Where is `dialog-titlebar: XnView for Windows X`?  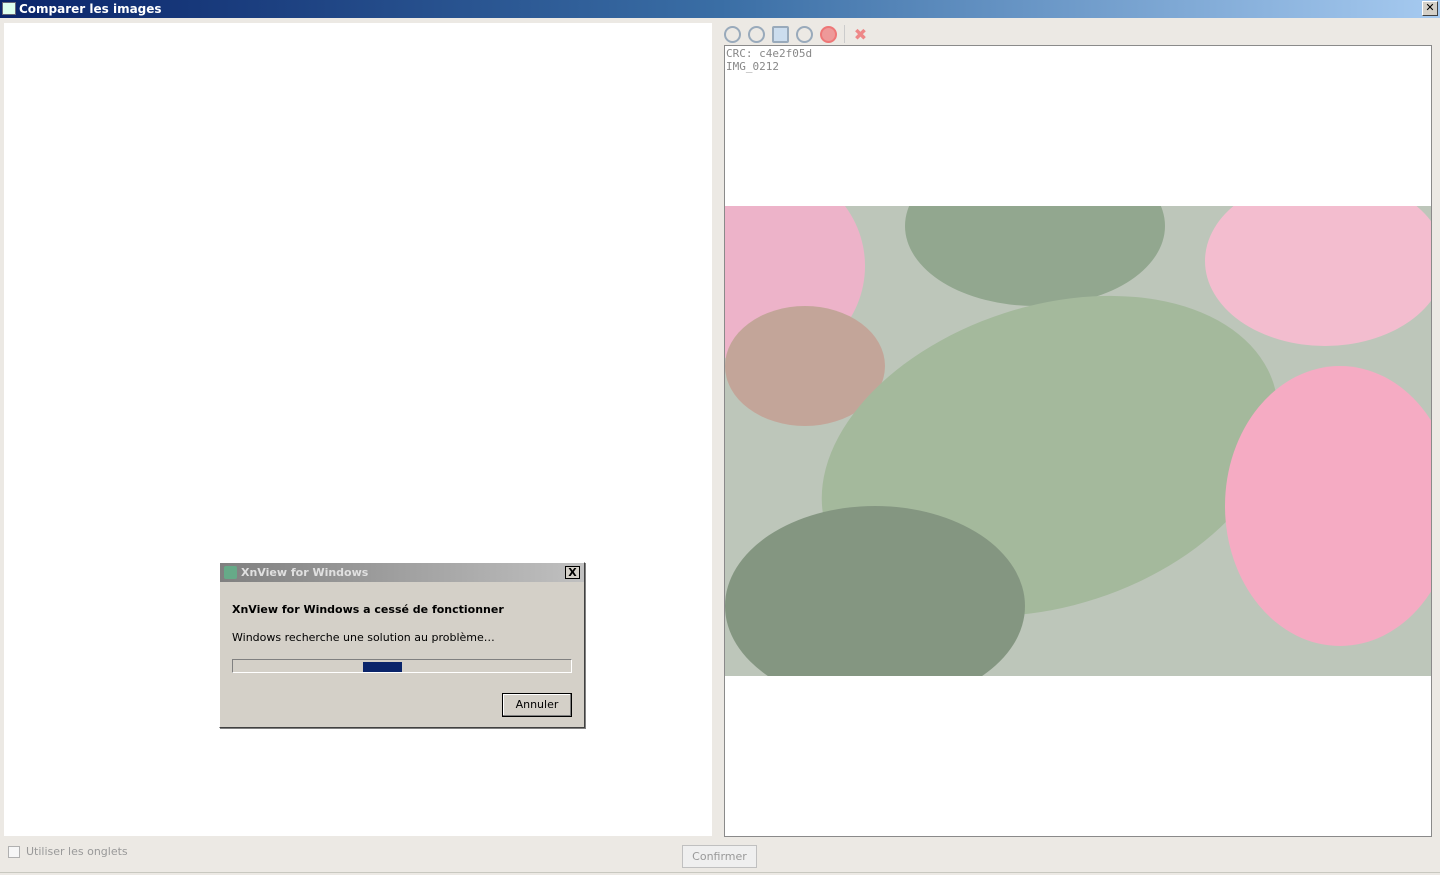 dialog-titlebar: XnView for Windows X is located at coordinates (402, 572).